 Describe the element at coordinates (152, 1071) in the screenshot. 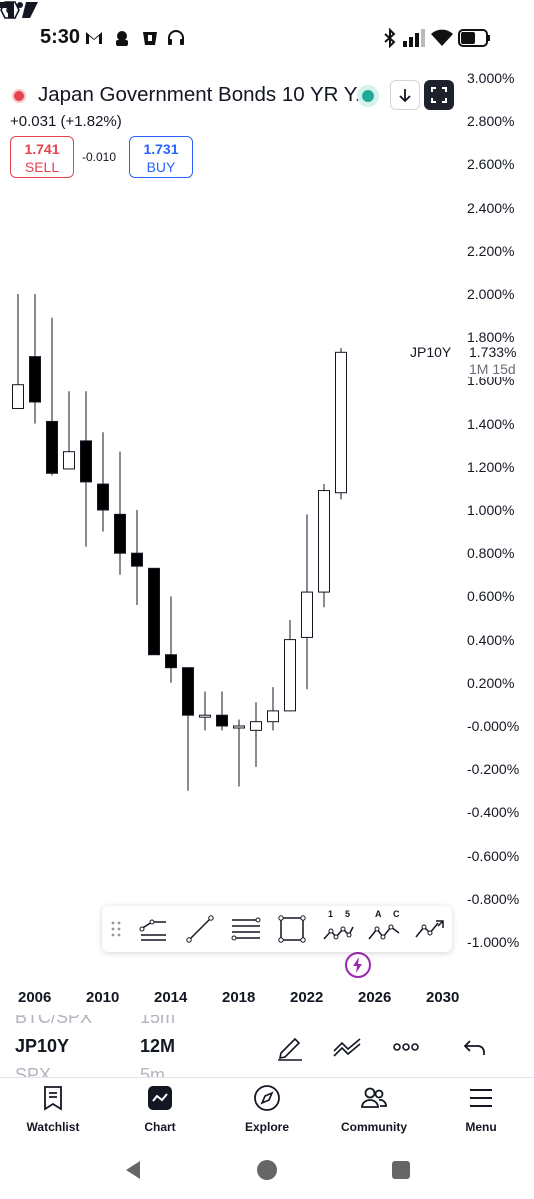

I see `next-interval: 5m` at that location.